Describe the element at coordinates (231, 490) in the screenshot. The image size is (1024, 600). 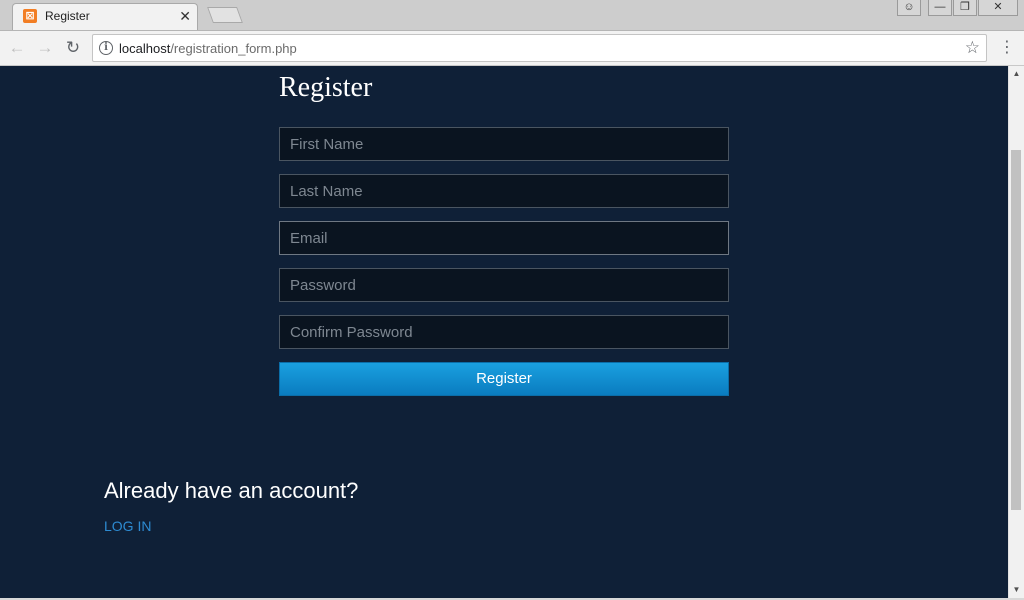
I see `login-prompt: Already have an account?` at that location.